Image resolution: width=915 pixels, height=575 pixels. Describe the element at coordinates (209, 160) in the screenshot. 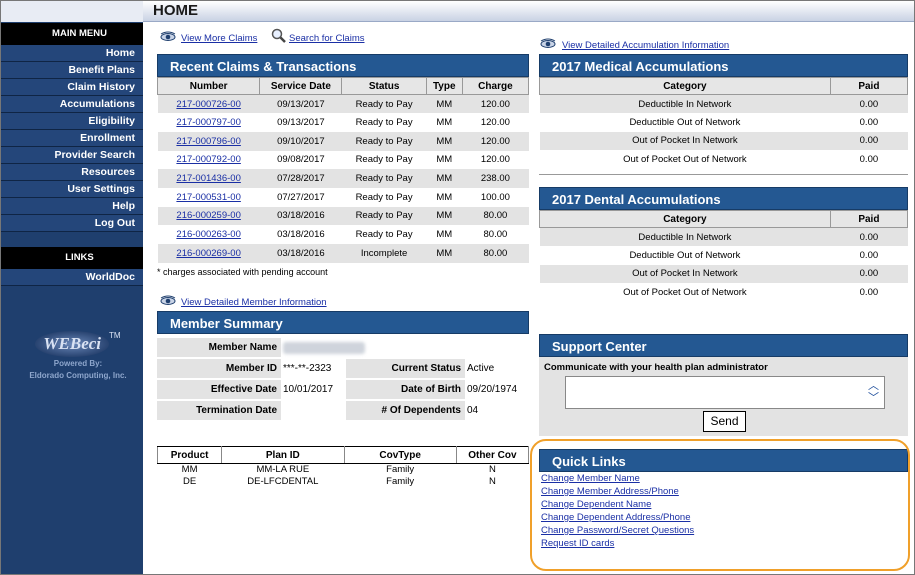

I see `claim-number-link: 217-000792-00` at that location.